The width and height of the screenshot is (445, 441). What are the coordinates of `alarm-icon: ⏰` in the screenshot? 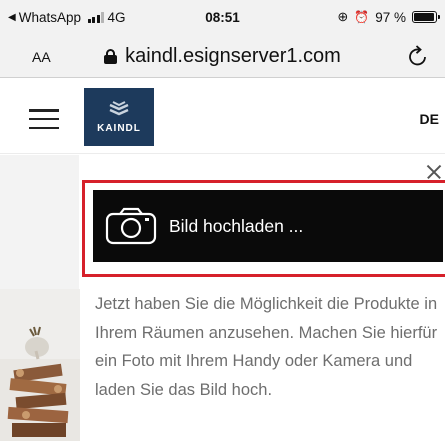 It's located at (362, 17).